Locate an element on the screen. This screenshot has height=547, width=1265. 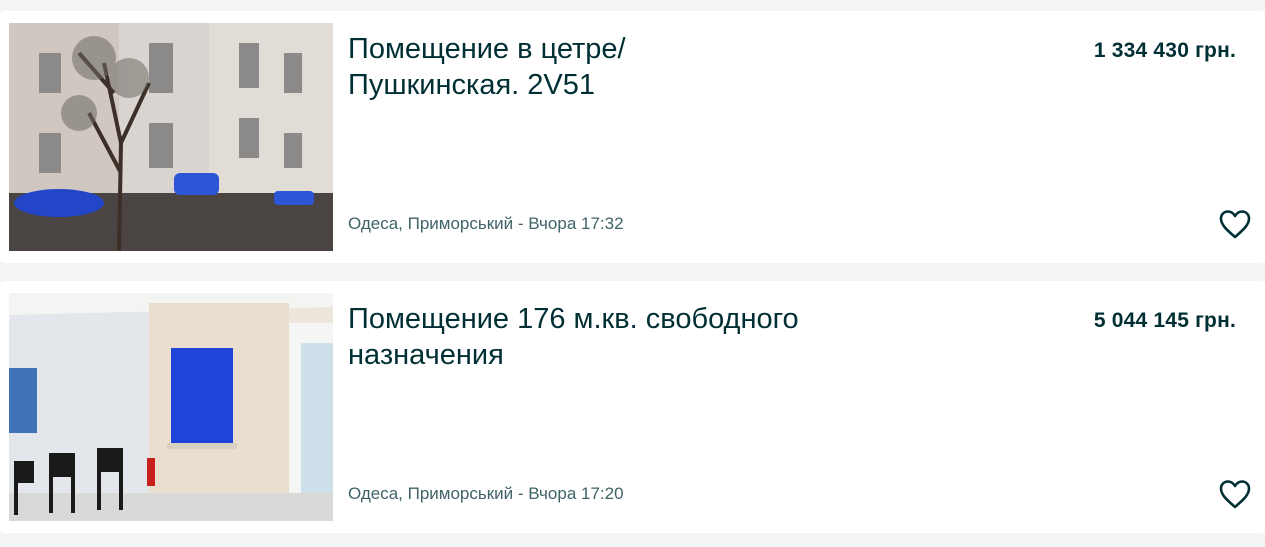
listing-title-line: Пушкинская. 2V51 is located at coordinates (472, 85).